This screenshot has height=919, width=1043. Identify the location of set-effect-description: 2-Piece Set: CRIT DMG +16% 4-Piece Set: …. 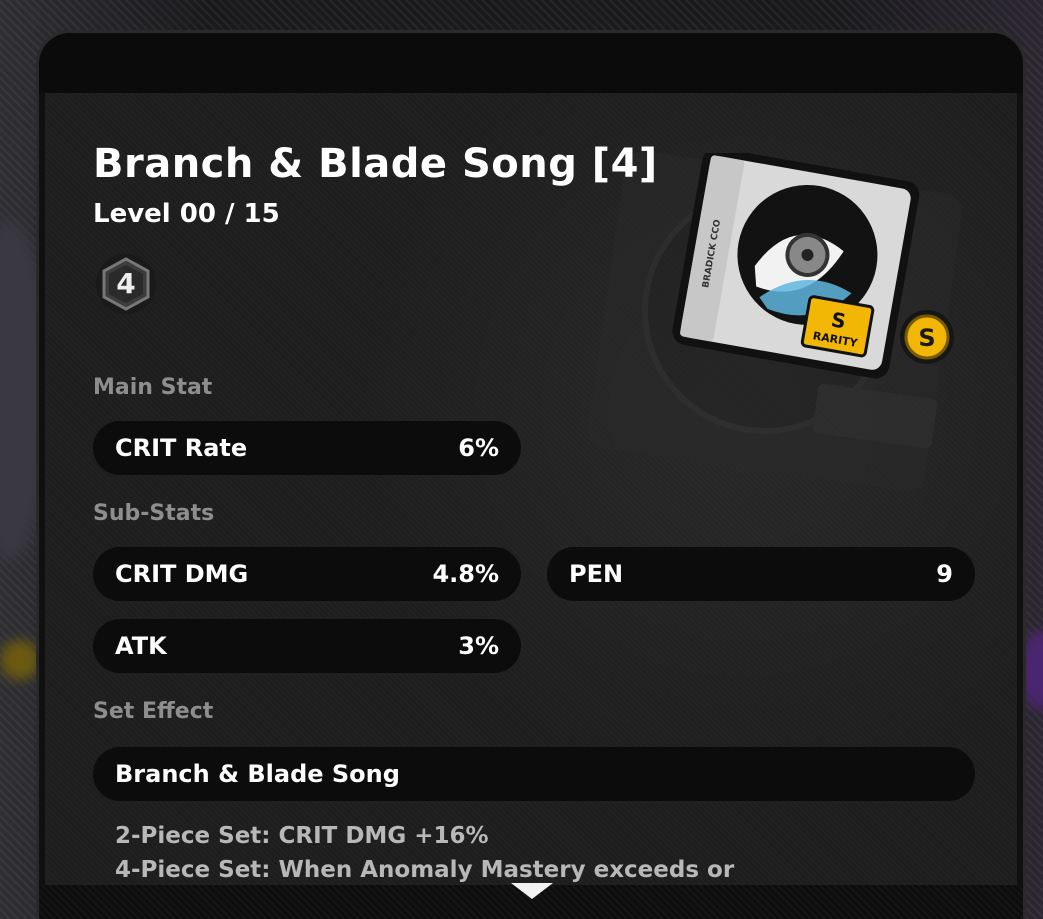
(424, 853).